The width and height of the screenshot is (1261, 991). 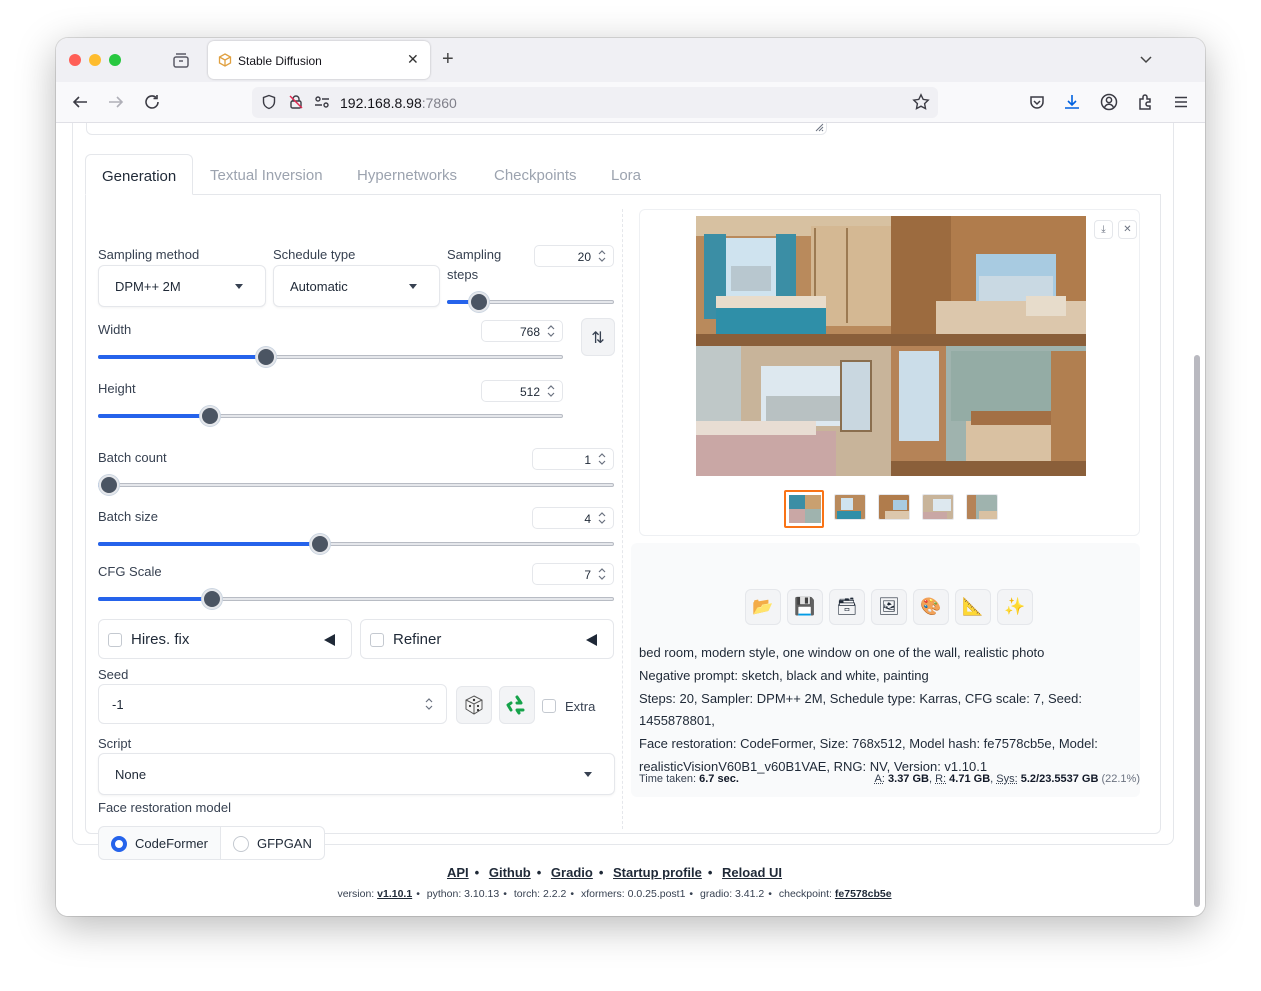 I want to click on browser-tab-active: Stable Diffusion ✕, so click(x=319, y=60).